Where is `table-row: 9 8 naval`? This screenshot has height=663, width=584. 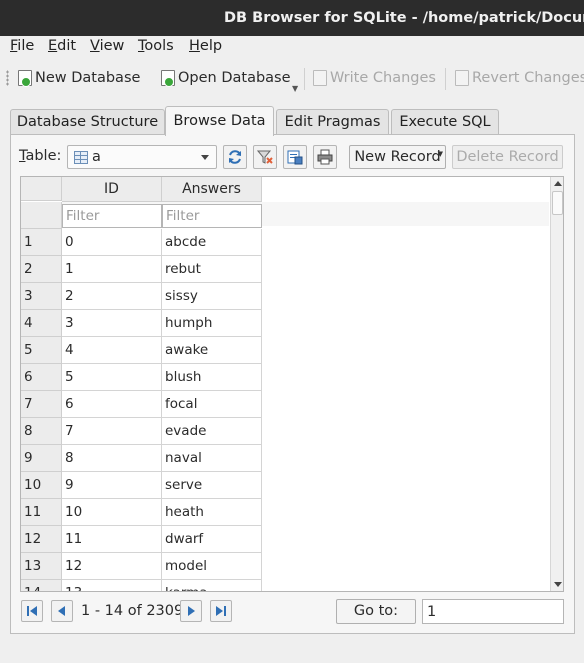
table-row: 9 8 naval is located at coordinates (141, 458).